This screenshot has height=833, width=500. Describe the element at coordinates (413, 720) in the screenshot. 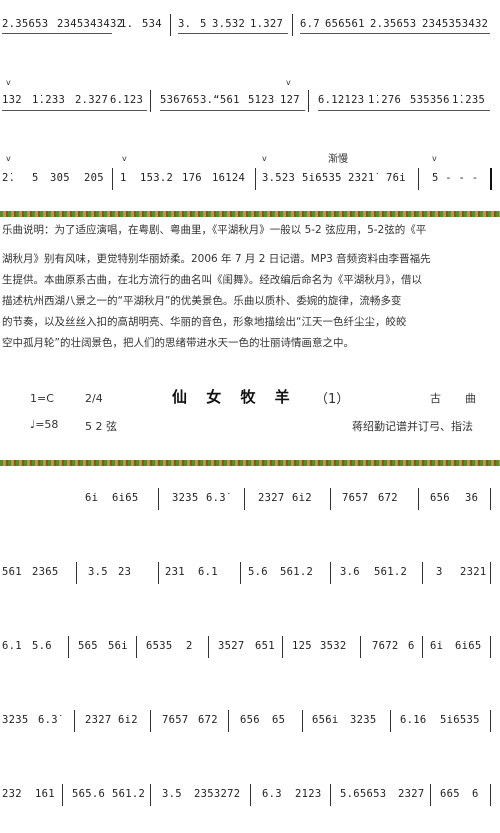

I see `note-group: 6.16` at that location.